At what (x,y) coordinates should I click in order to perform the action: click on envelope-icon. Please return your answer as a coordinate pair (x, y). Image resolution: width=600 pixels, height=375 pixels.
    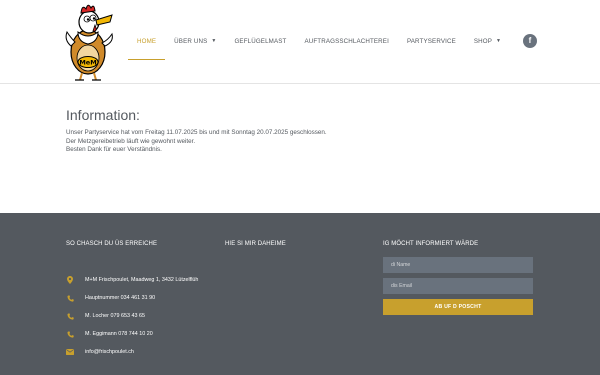
    Looking at the image, I should click on (70, 352).